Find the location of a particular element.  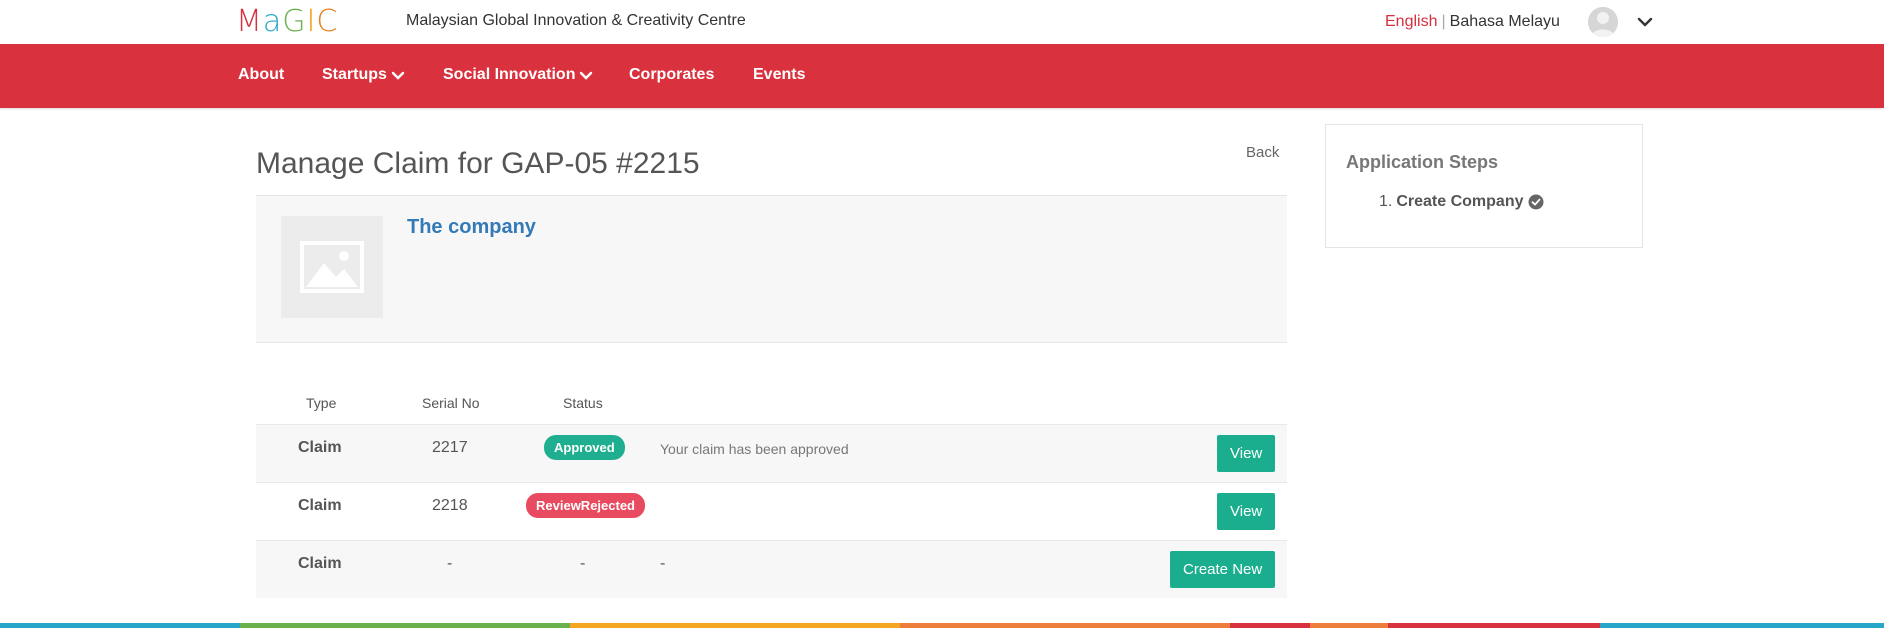

image-placeholder-icon is located at coordinates (332, 267).